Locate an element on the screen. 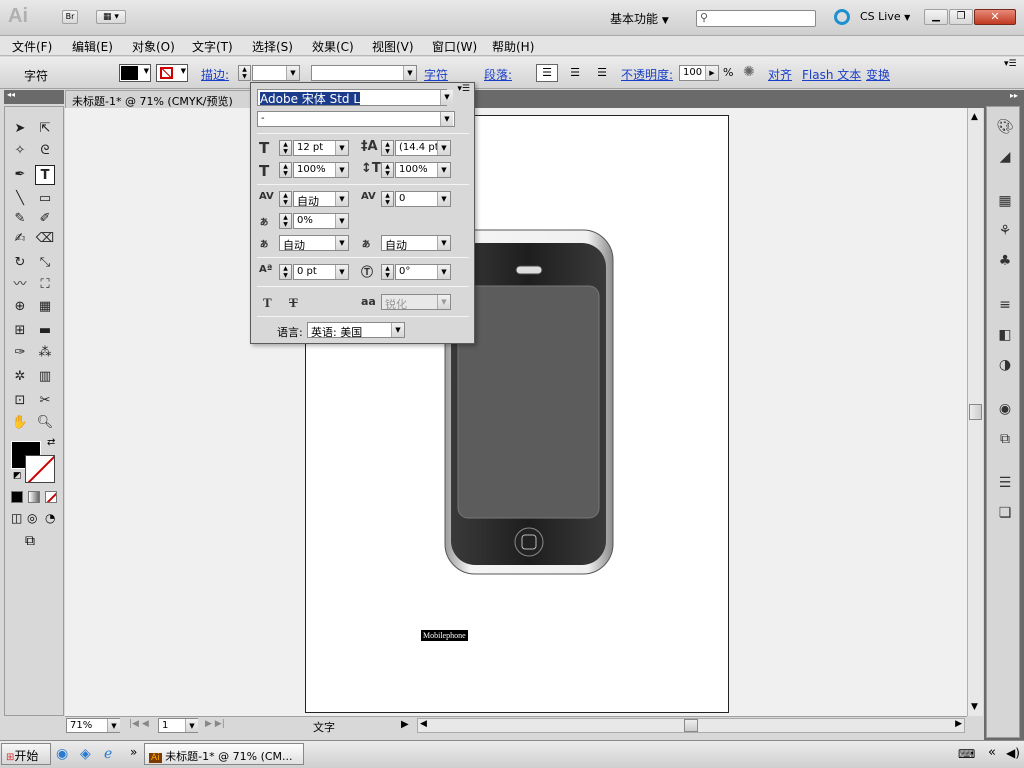  vertical-scrollbar: ▲ ▼ is located at coordinates (975, 412).